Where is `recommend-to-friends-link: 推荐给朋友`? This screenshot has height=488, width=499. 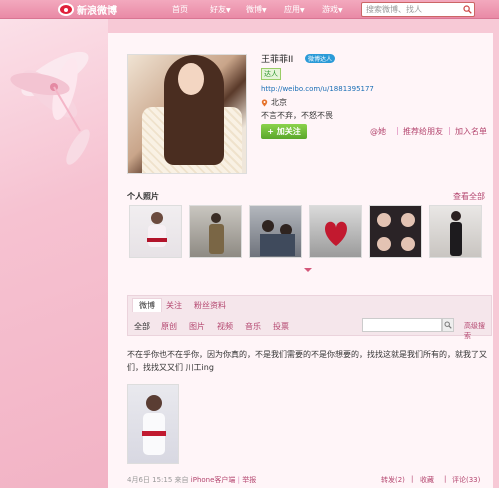
recommend-to-friends-link: 推荐给朋友 is located at coordinates (423, 131).